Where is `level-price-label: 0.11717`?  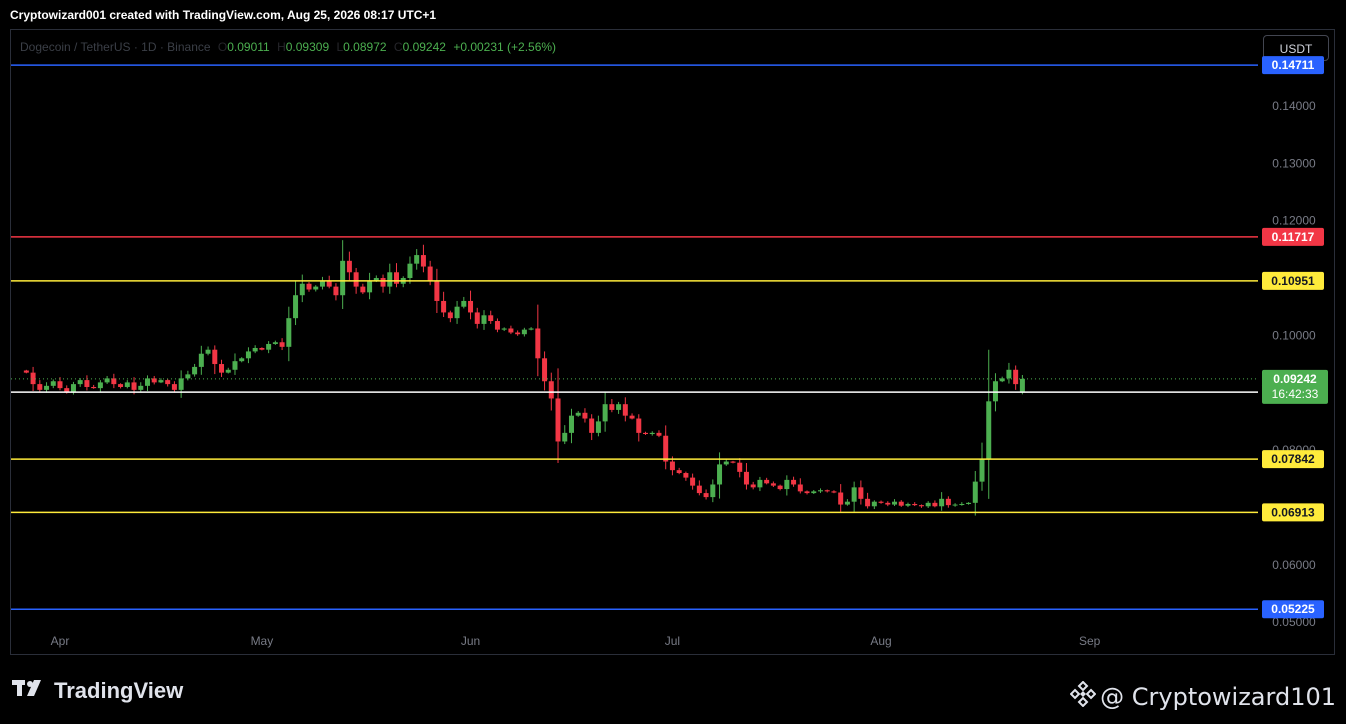 level-price-label: 0.11717 is located at coordinates (1293, 237).